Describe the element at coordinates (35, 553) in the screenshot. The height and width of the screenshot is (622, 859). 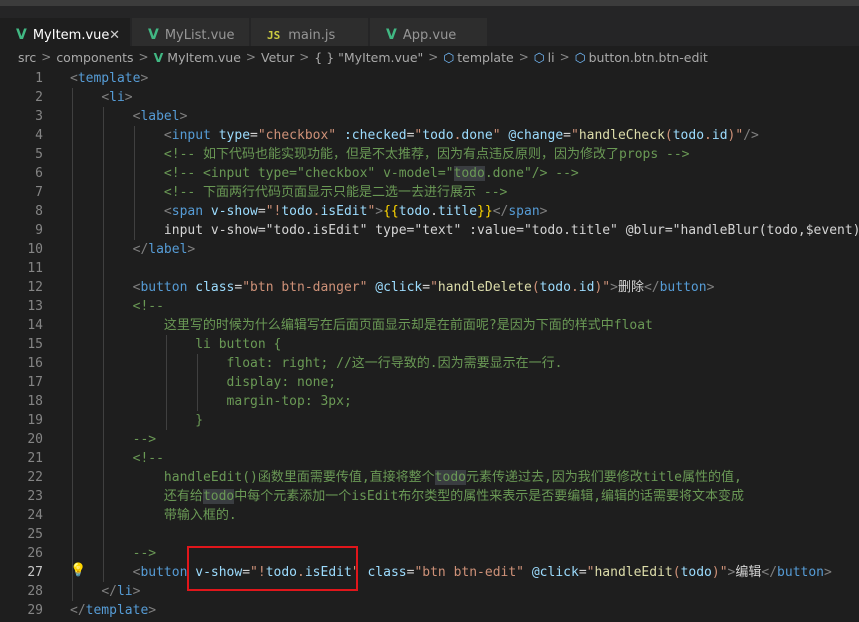
I see `line-number: 26` at that location.